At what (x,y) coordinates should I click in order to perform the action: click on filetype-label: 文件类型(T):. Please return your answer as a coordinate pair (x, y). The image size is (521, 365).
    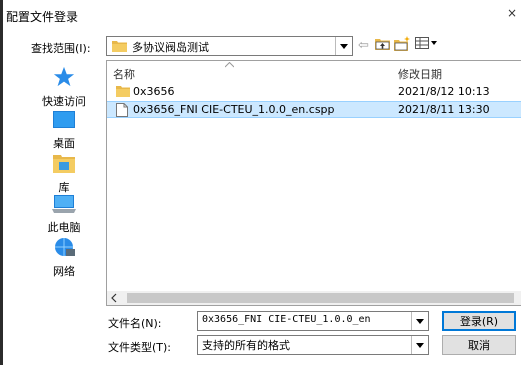
    Looking at the image, I should click on (140, 347).